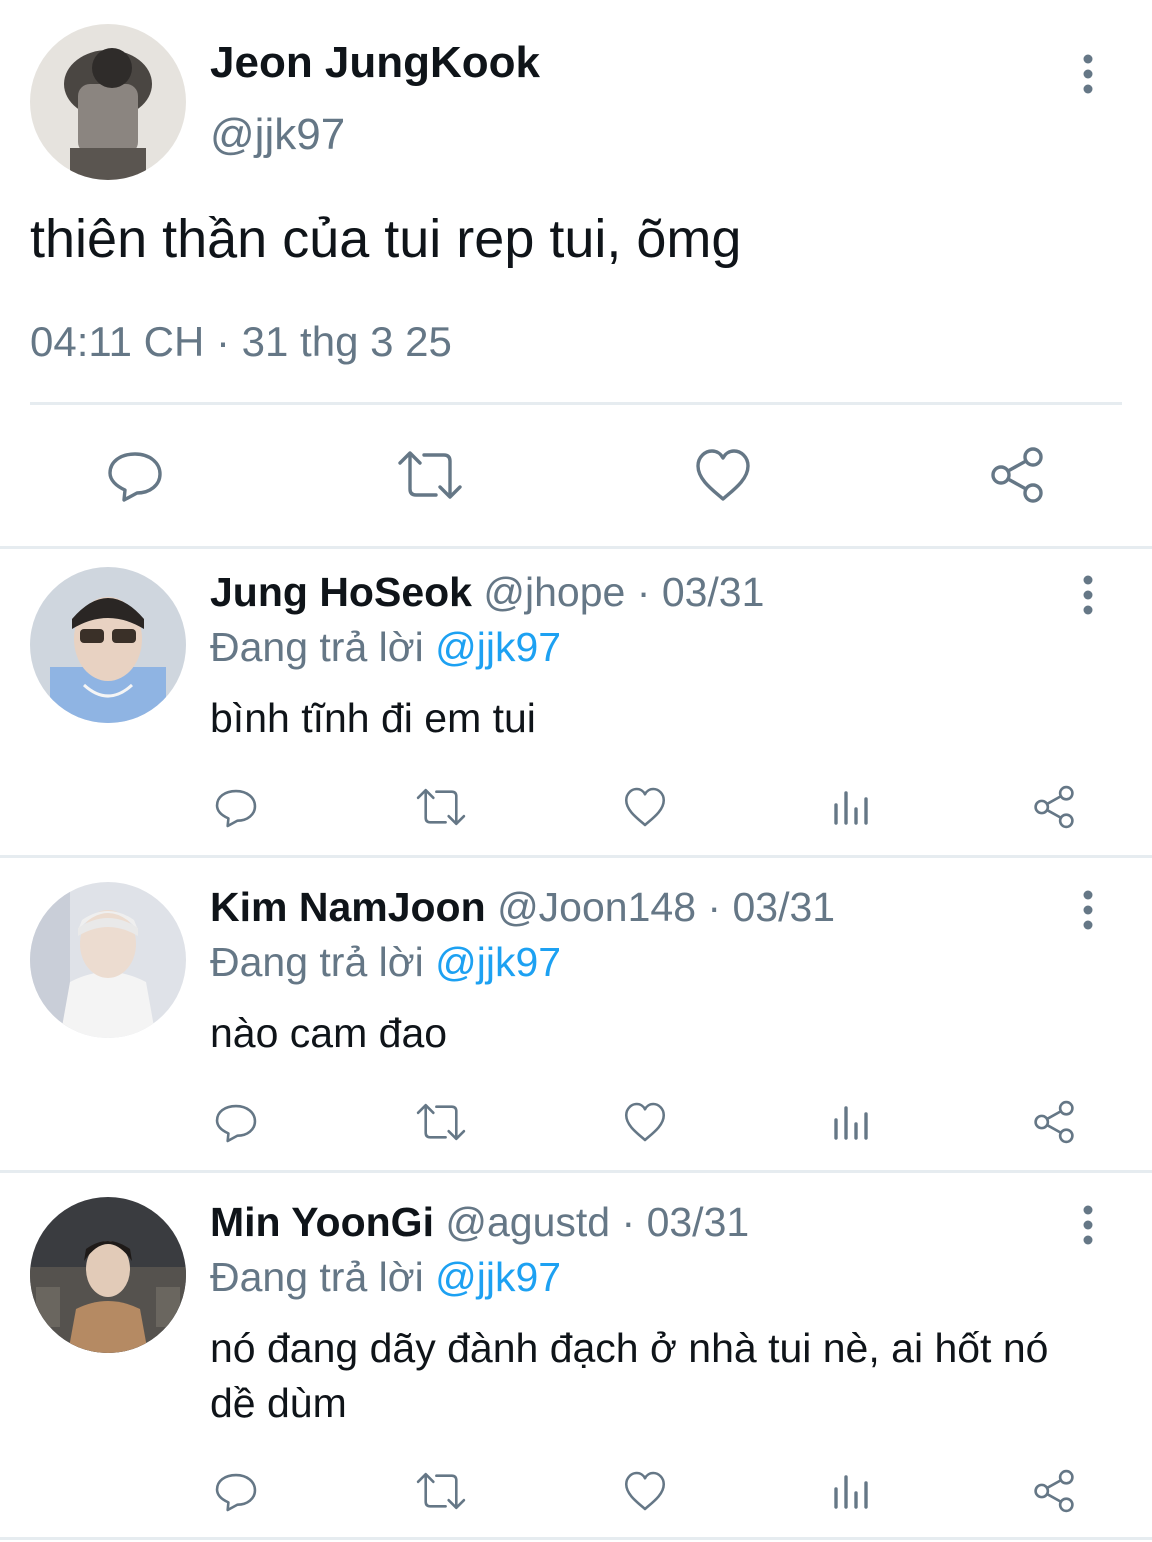 This screenshot has height=1542, width=1152. I want to click on section-divider, so click(576, 1538).